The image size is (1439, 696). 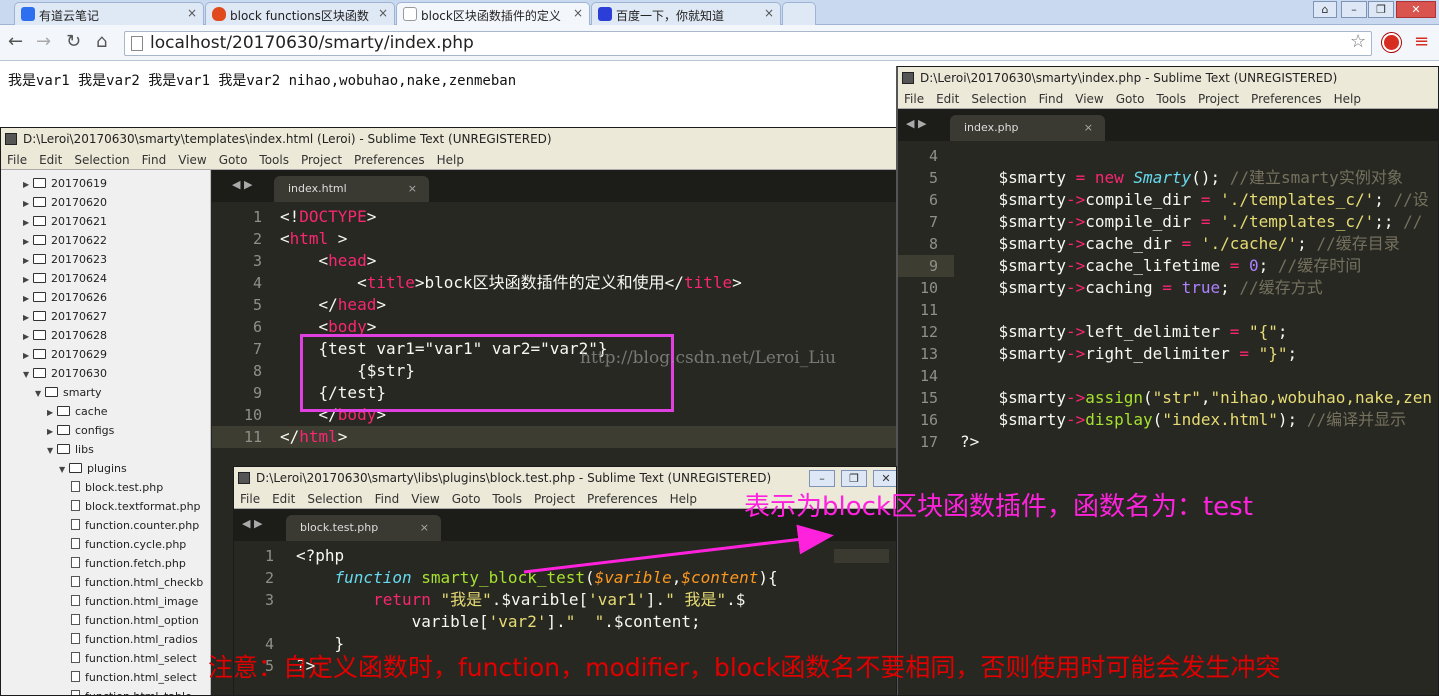 What do you see at coordinates (101, 41) in the screenshot?
I see `home-icon: ⌂` at bounding box center [101, 41].